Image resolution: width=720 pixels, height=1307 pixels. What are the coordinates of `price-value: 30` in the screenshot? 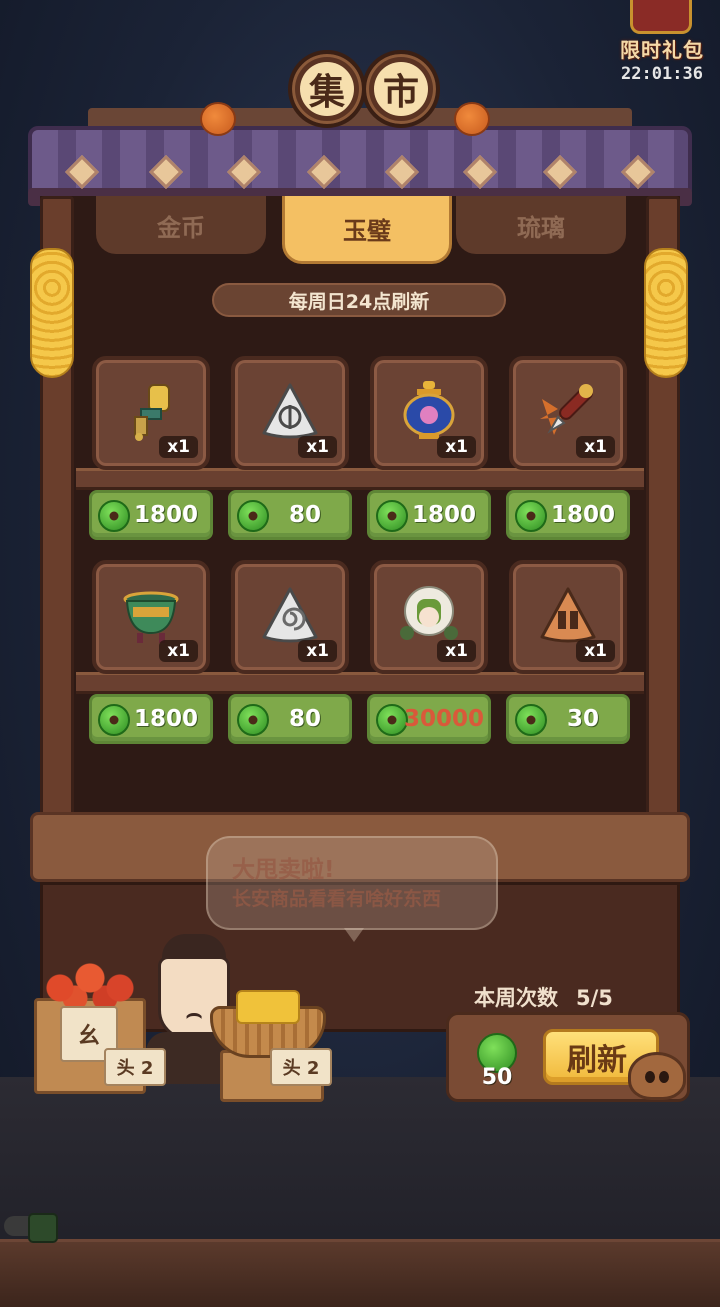 It's located at (582, 719).